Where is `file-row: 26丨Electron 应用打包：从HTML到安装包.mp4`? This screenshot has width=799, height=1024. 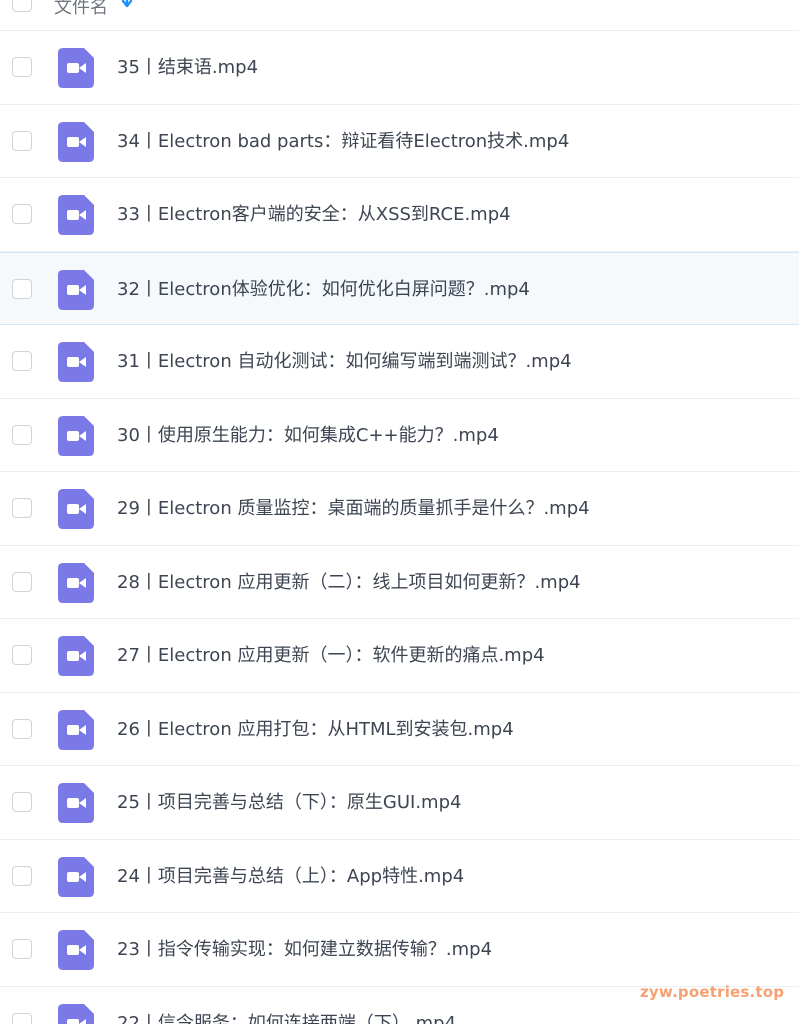 file-row: 26丨Electron 应用打包：从HTML到安装包.mp4 is located at coordinates (399, 729).